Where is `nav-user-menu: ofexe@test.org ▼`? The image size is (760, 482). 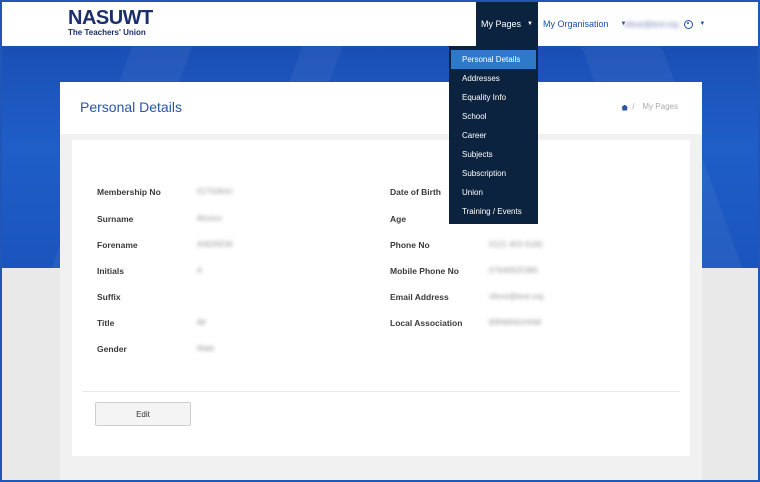
nav-user-menu: ofexe@test.org ▼ is located at coordinates (664, 24).